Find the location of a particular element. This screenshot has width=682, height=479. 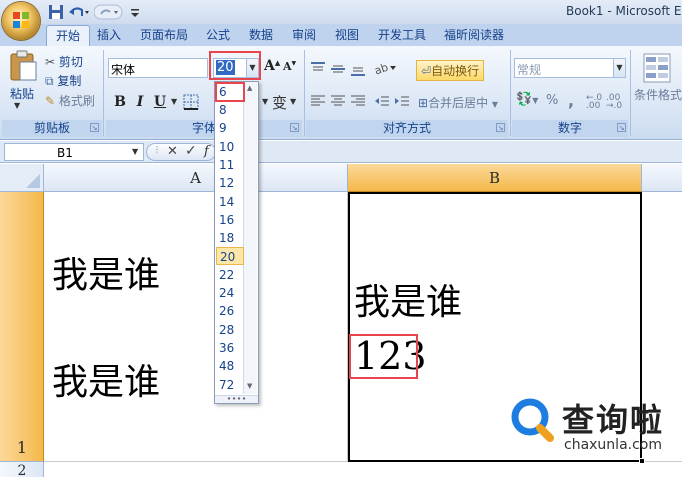

conditional-format-button: 条件格式 is located at coordinates (658, 94).